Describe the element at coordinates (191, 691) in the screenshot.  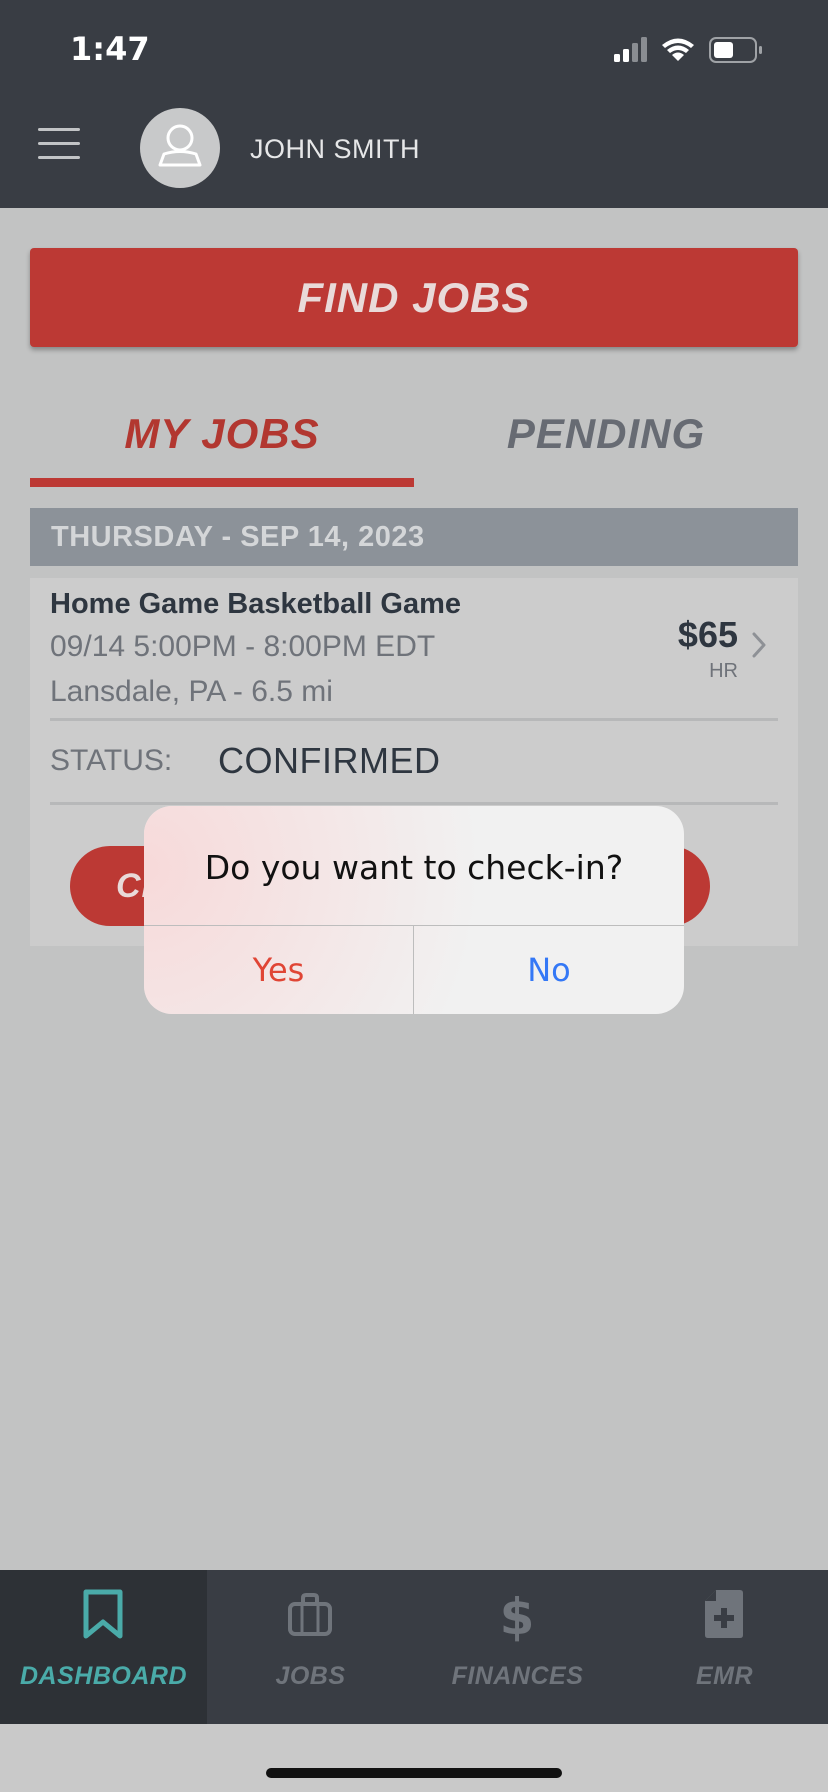
I see `job-location: Lansdale, PA - 6.5 mi` at that location.